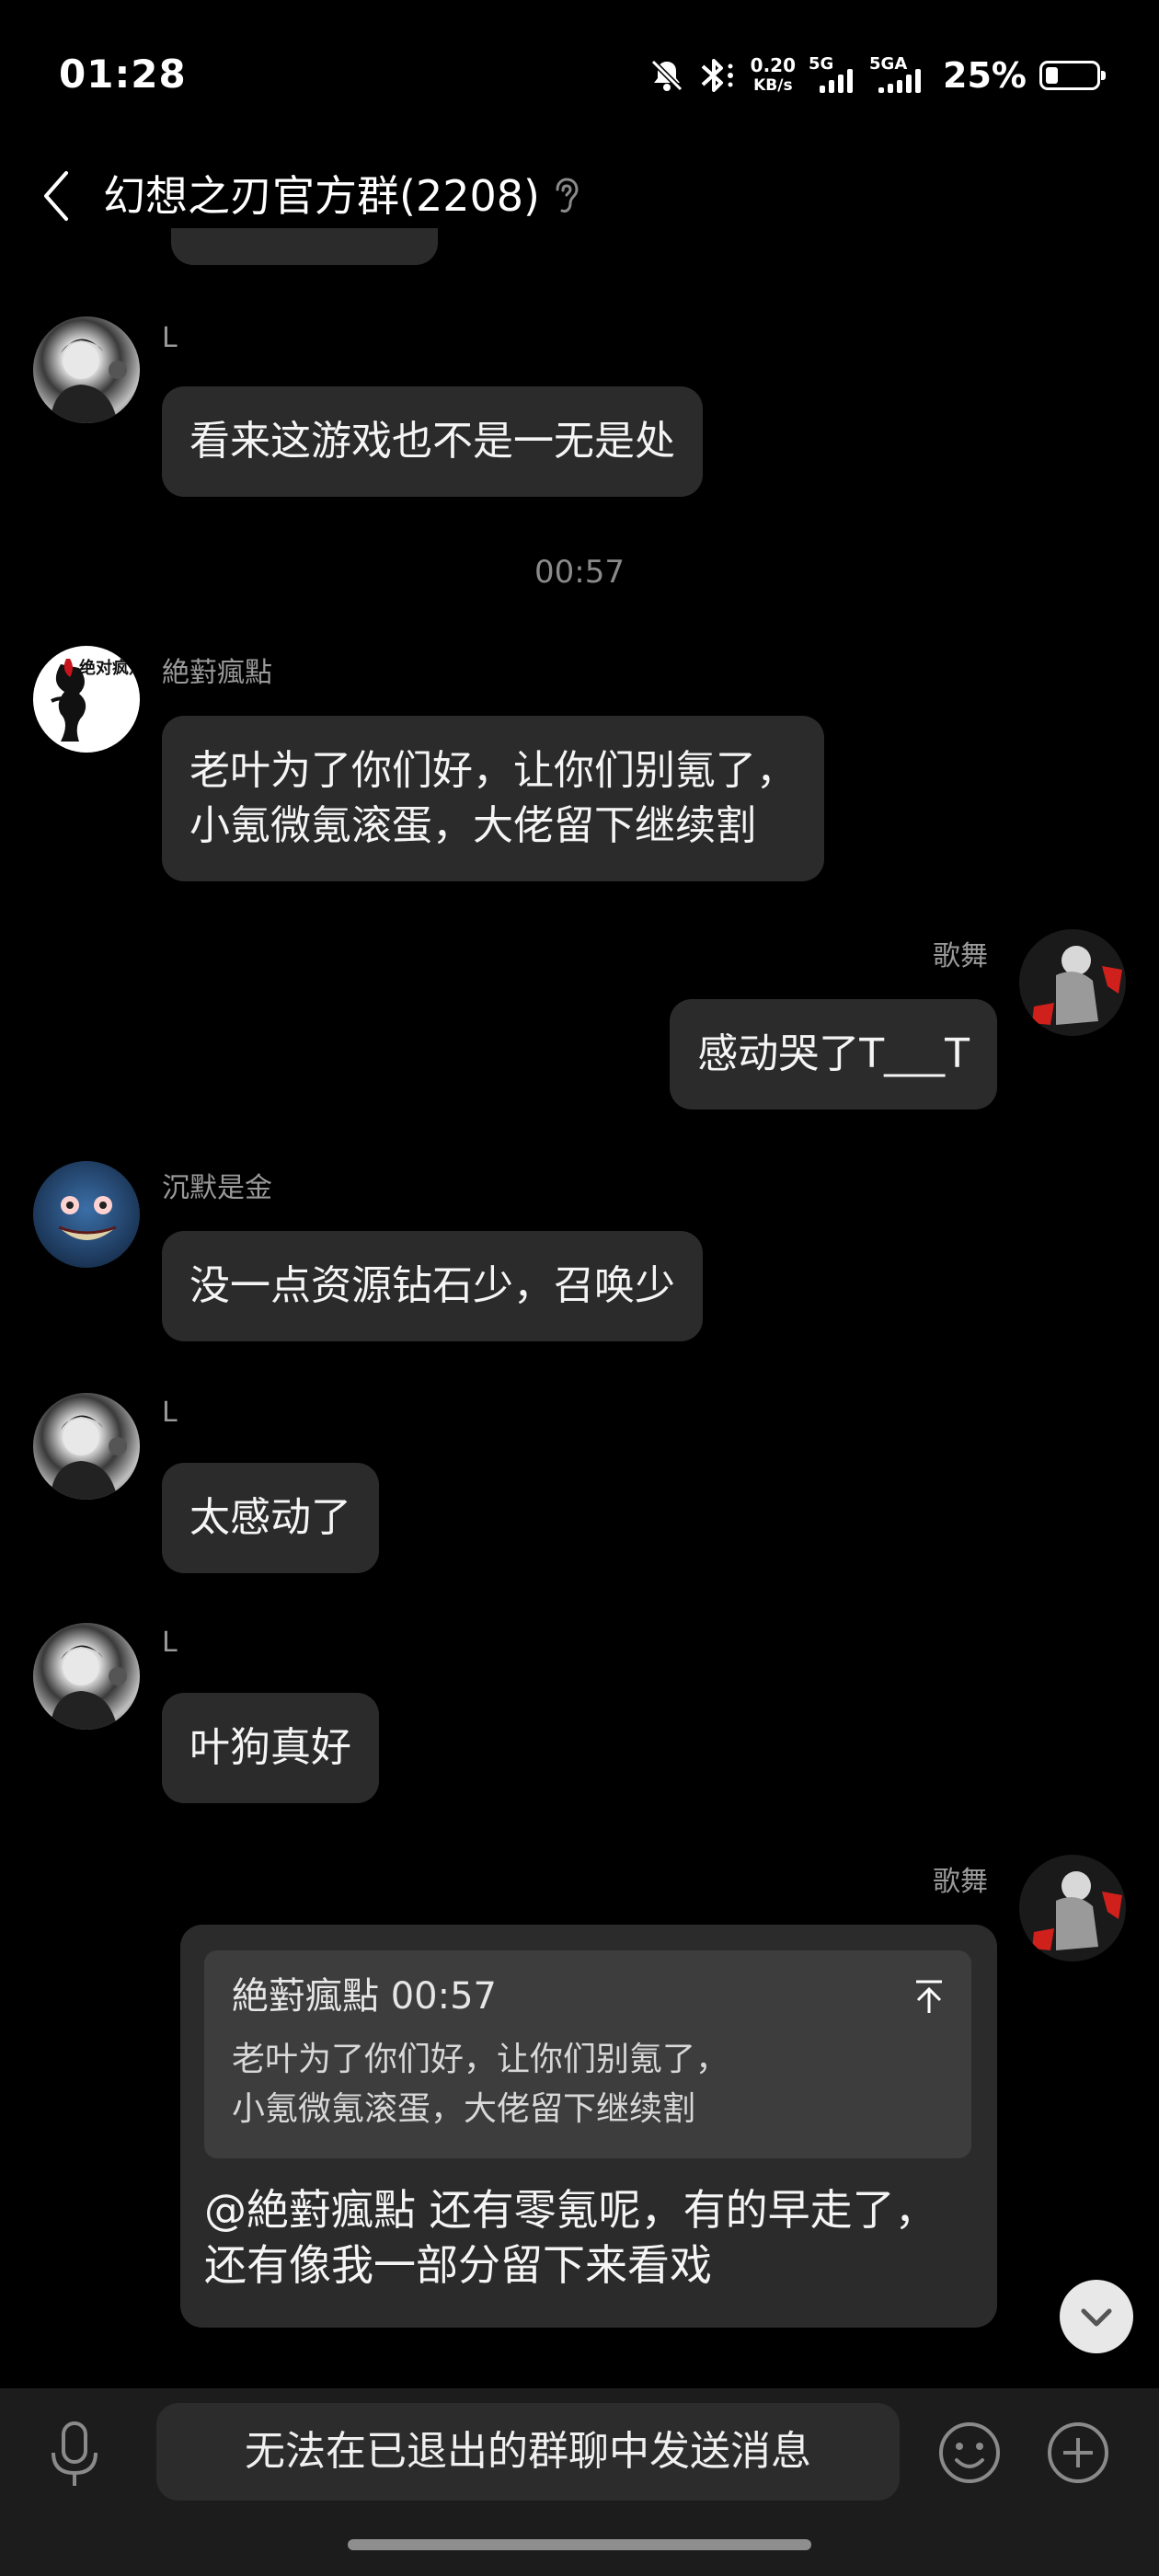 The image size is (1159, 2576). Describe the element at coordinates (929, 1997) in the screenshot. I see `jump-to-original-icon` at that location.